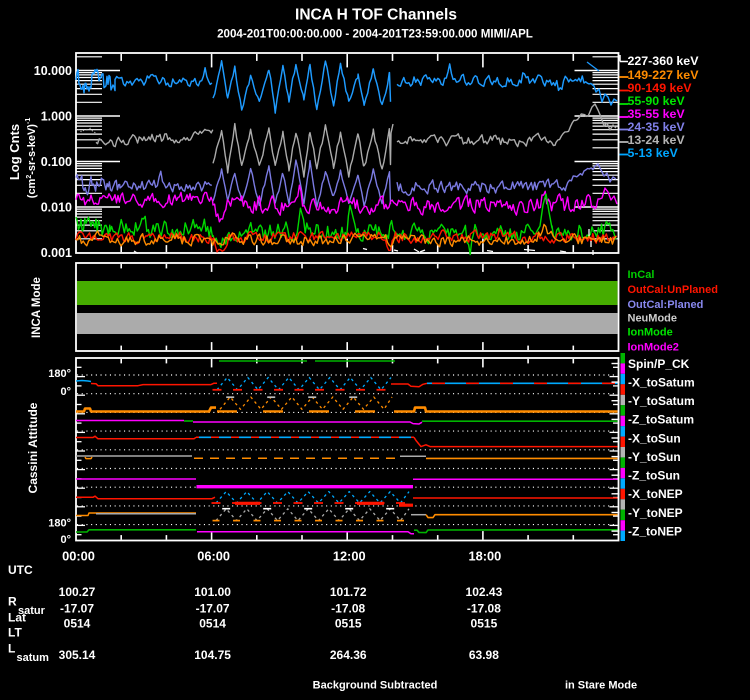 The width and height of the screenshot is (750, 700). Describe the element at coordinates (657, 140) in the screenshot. I see `svg-text: 13-24 keV` at that location.